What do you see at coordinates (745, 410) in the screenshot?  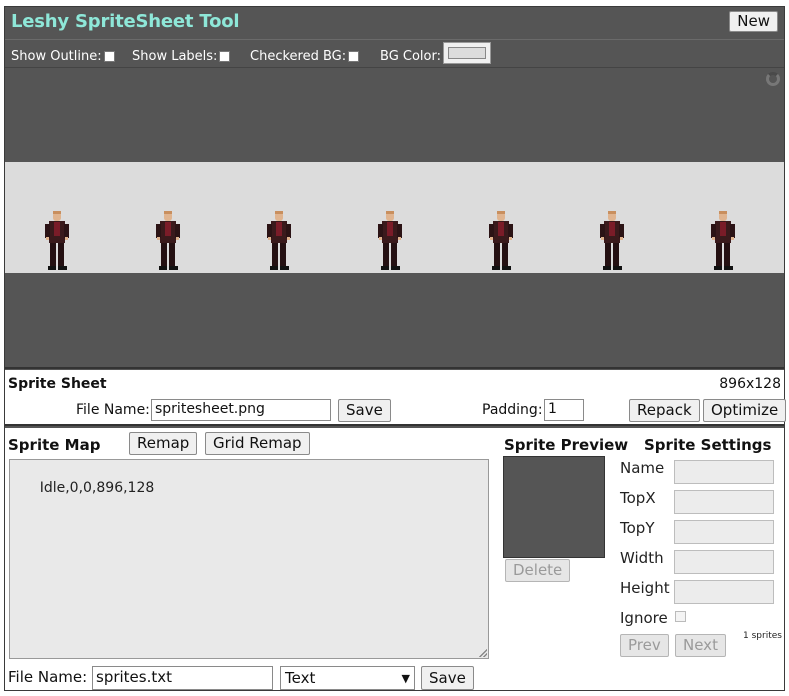 I see `optimize-button: Optimize` at bounding box center [745, 410].